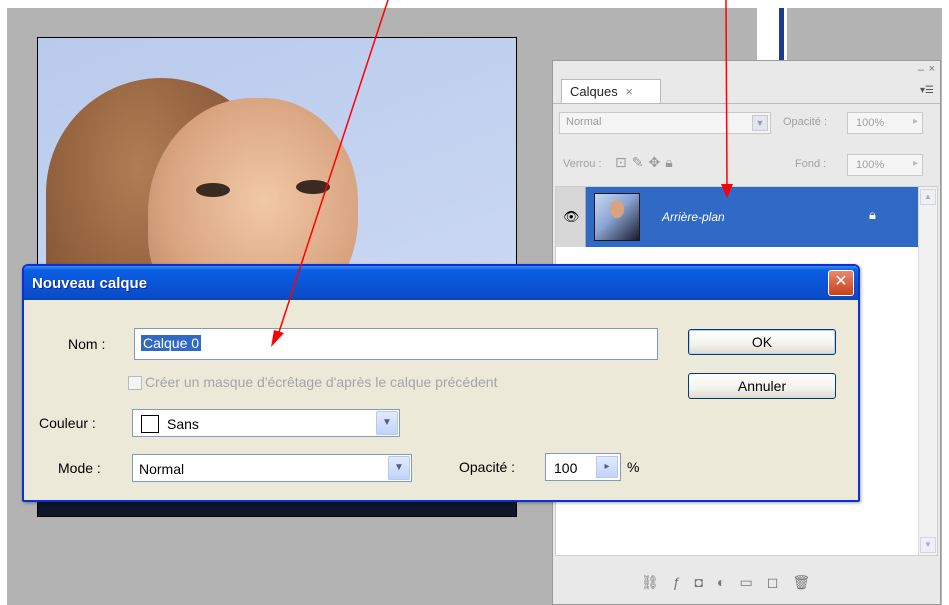 Image resolution: width=949 pixels, height=605 pixels. I want to click on color-value: Sans, so click(183, 424).